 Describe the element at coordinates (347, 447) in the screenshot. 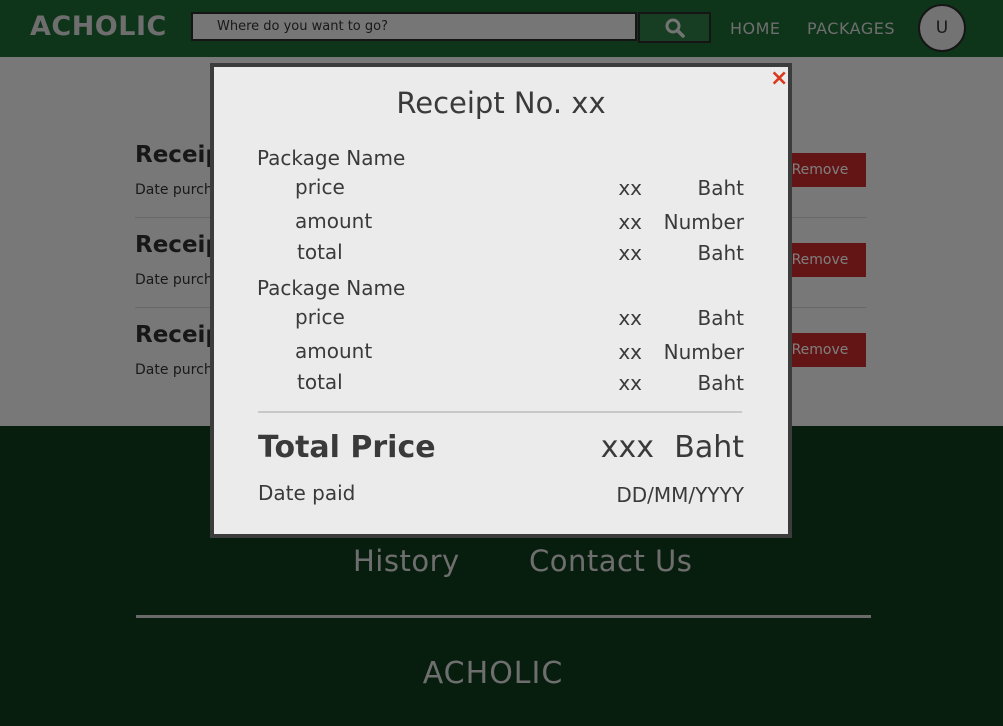

I see `total-price-label: Total Price` at that location.